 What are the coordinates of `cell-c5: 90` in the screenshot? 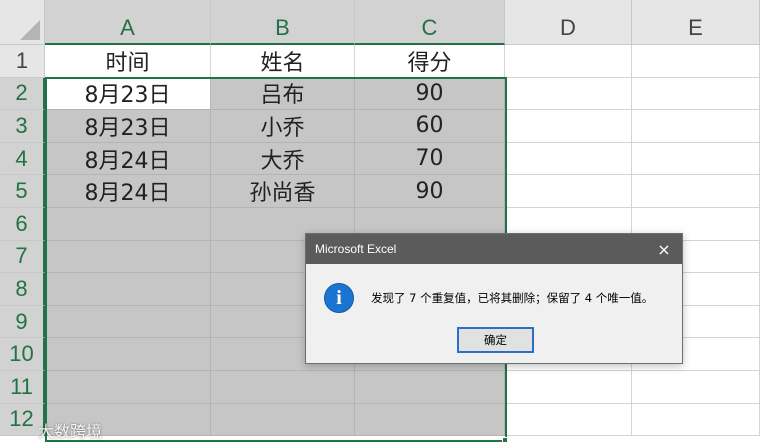 It's located at (430, 191).